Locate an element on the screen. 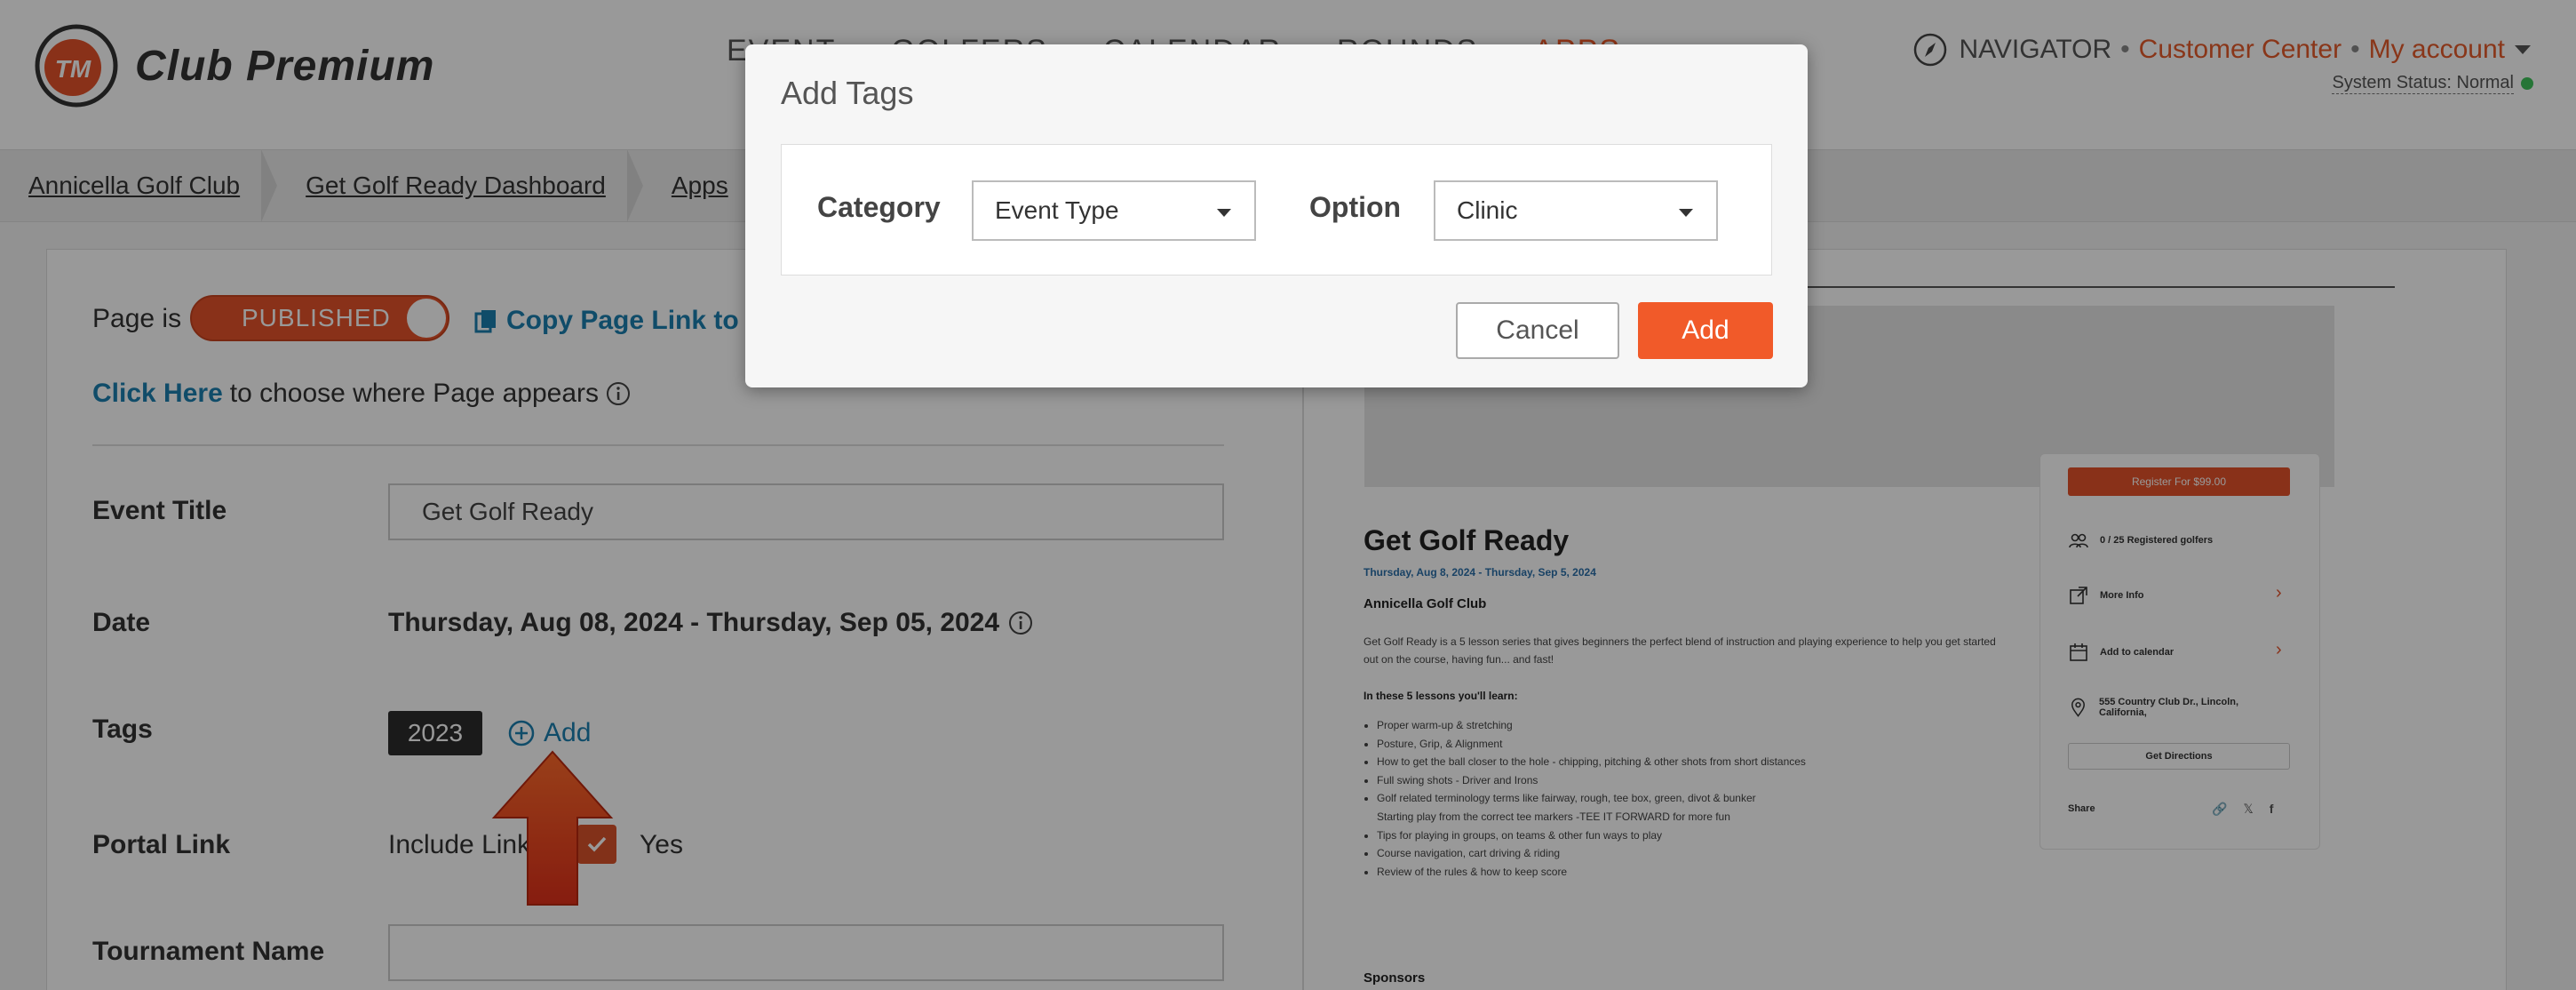 The width and height of the screenshot is (2576, 990). add-button: Add is located at coordinates (1705, 330).